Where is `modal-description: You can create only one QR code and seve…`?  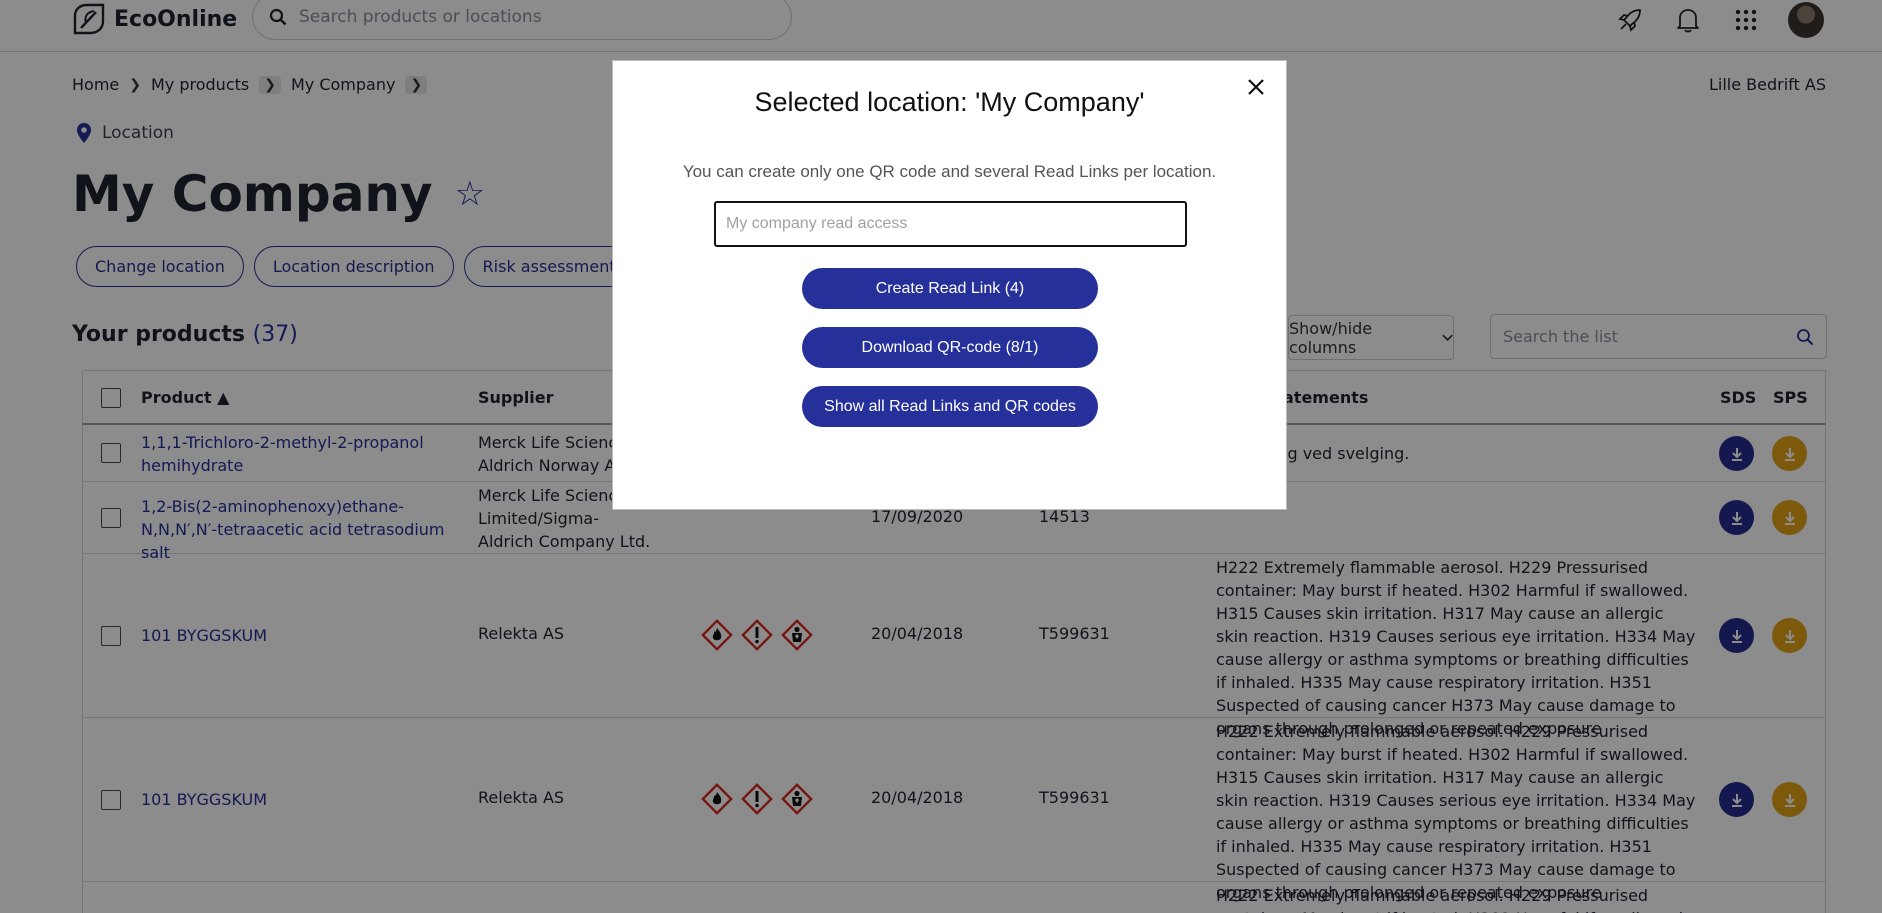
modal-description: You can create only one QR code and seve… is located at coordinates (949, 171).